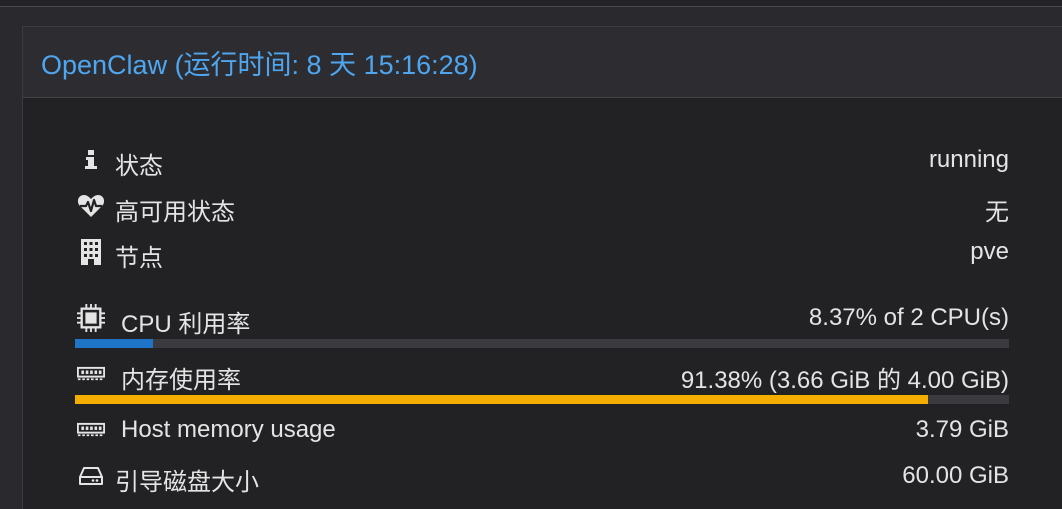 The height and width of the screenshot is (509, 1062). What do you see at coordinates (543, 375) in the screenshot?
I see `memory-row: 内存使用率 91.38% (3.66 GiB 的 4.00 GiB)` at bounding box center [543, 375].